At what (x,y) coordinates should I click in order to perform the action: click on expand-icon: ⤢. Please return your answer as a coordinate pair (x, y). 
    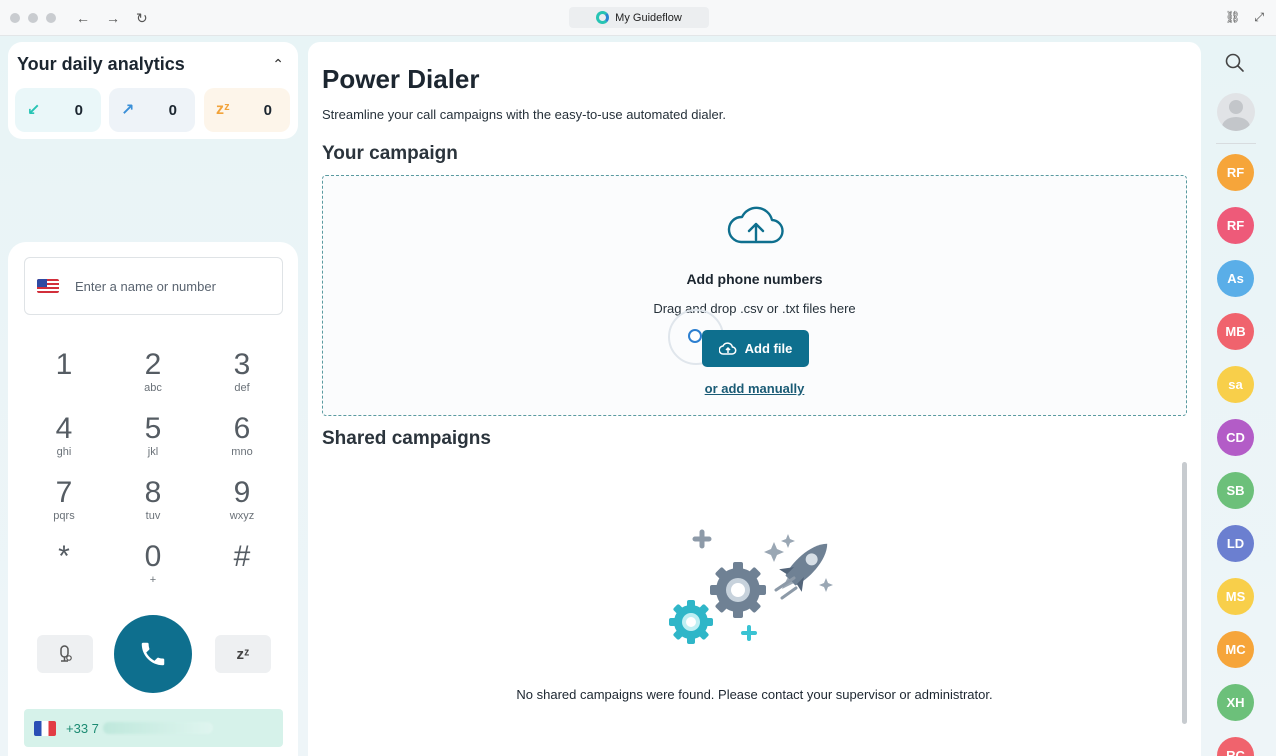
    Looking at the image, I should click on (1259, 17).